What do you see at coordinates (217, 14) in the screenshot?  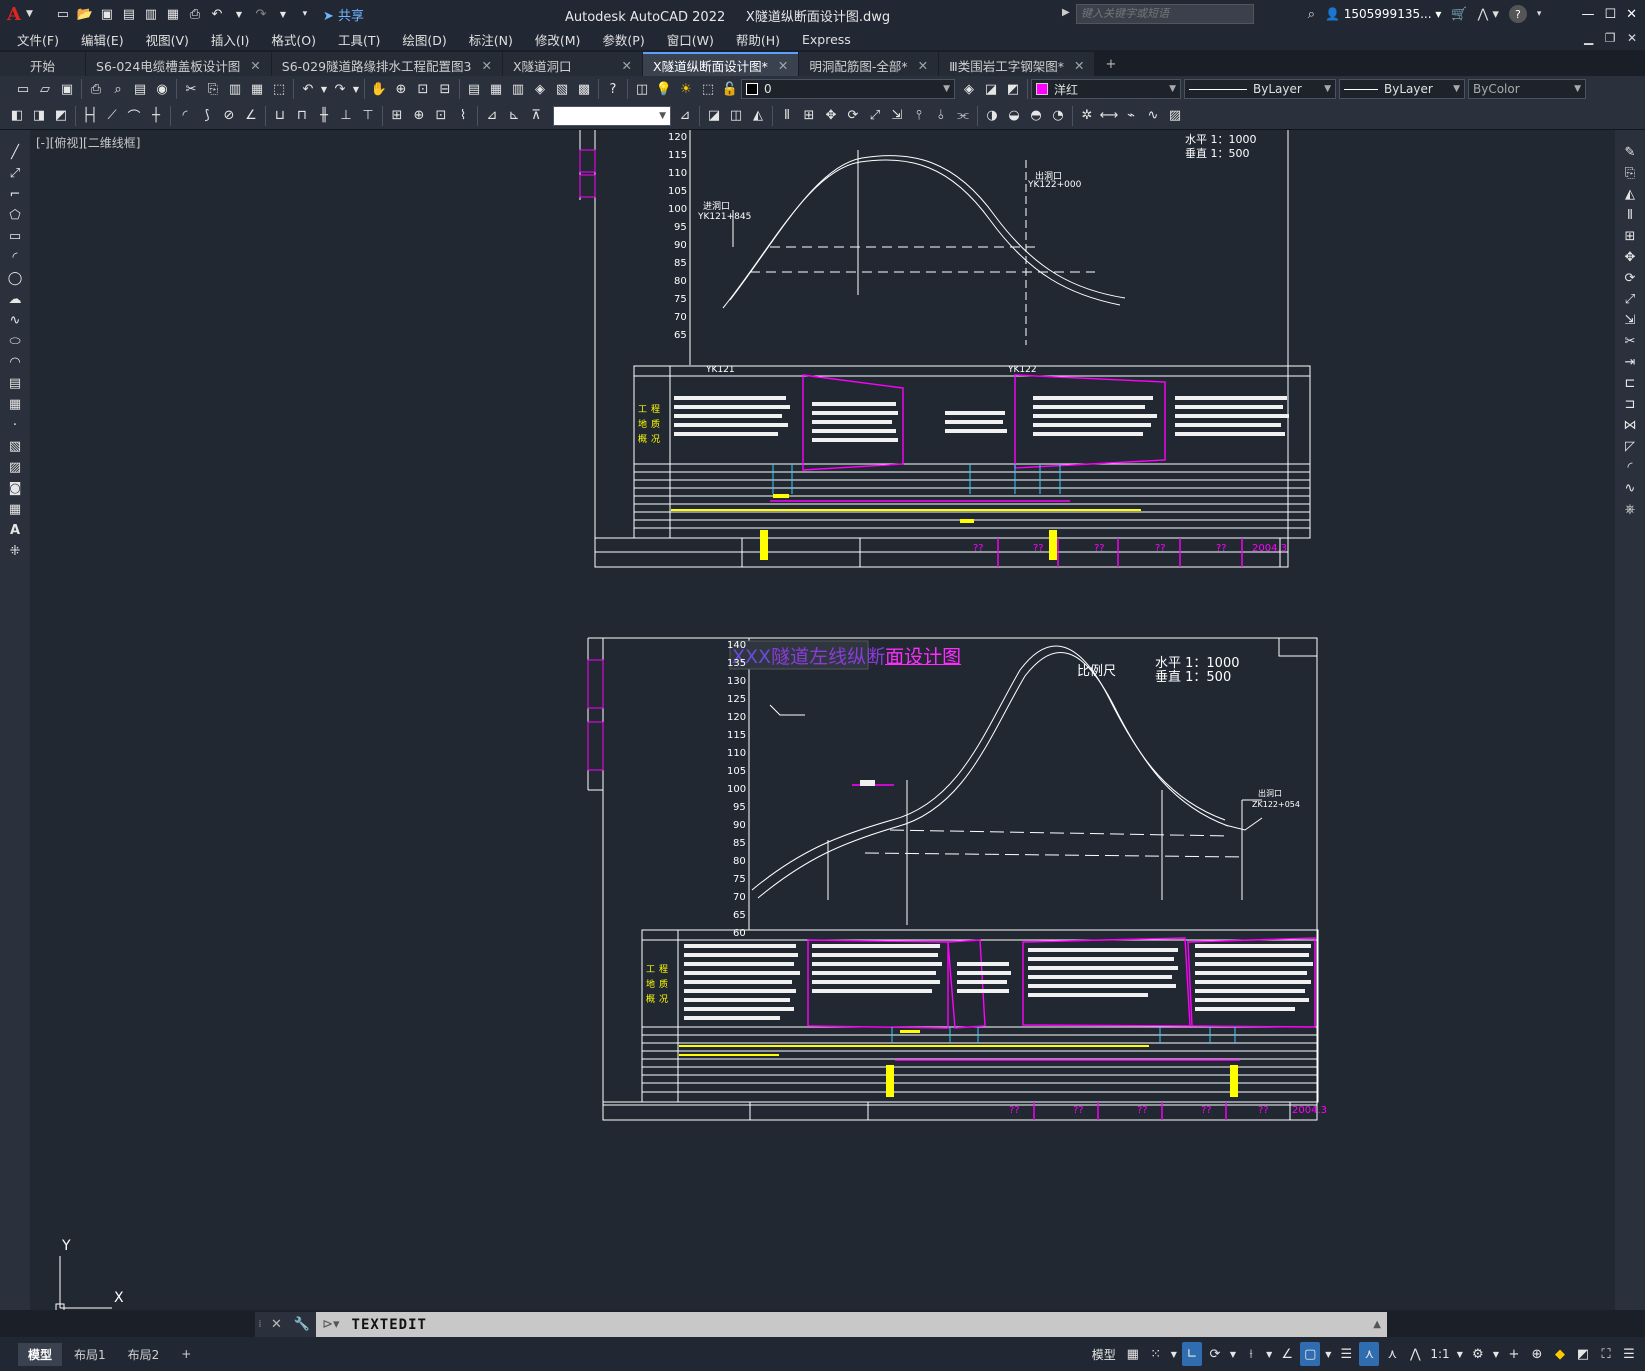 I see `undo-icon: ↶` at bounding box center [217, 14].